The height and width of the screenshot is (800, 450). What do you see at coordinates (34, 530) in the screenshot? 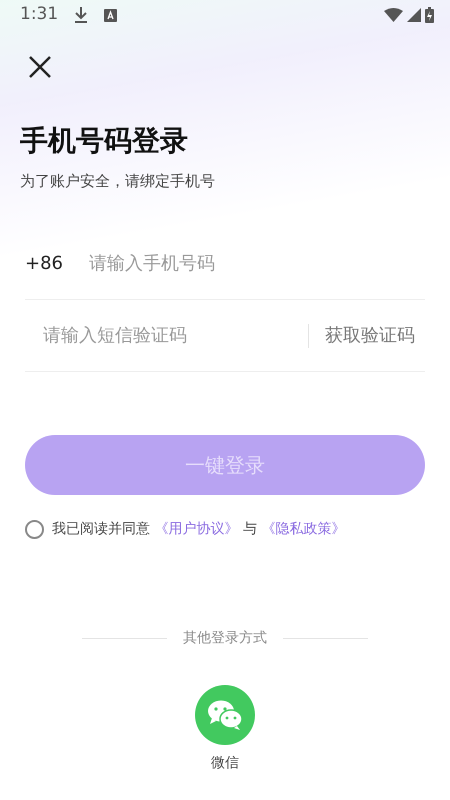
I see `agree-checkbox` at bounding box center [34, 530].